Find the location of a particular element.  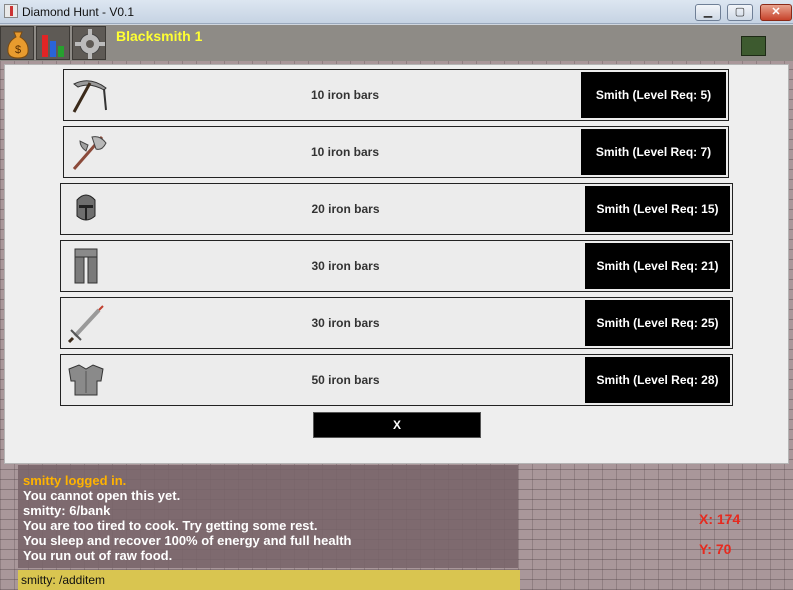

close-window-button: ✕ is located at coordinates (776, 12).